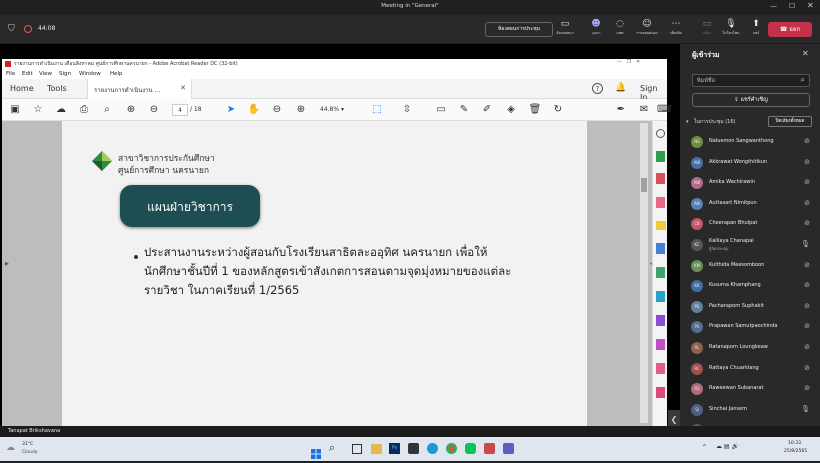 This screenshot has width=820, height=463. What do you see at coordinates (407, 110) in the screenshot?
I see `scroll-mode-icon: ⇳` at bounding box center [407, 110].